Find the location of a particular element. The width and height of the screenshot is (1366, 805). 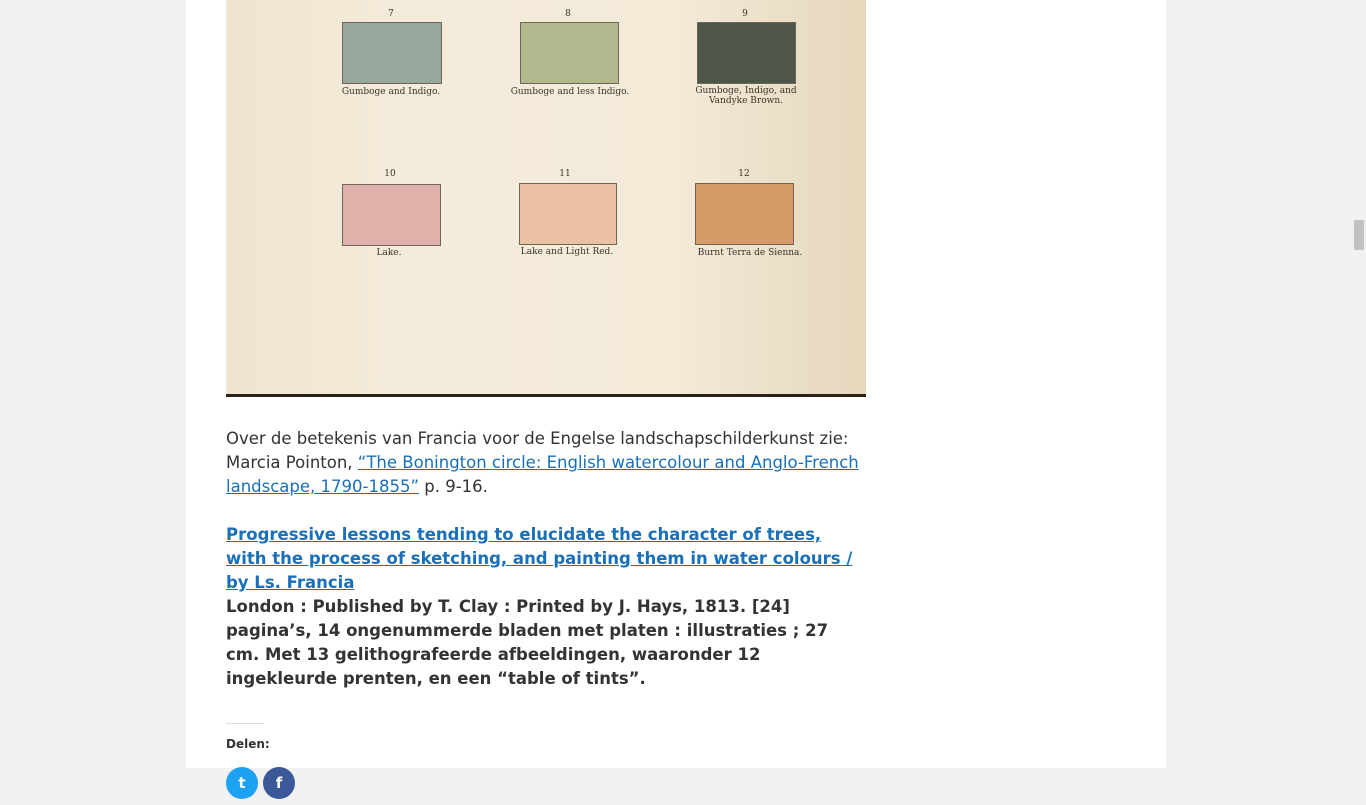

swatch-caption: Gumboge and less Indigo. is located at coordinates (570, 92).